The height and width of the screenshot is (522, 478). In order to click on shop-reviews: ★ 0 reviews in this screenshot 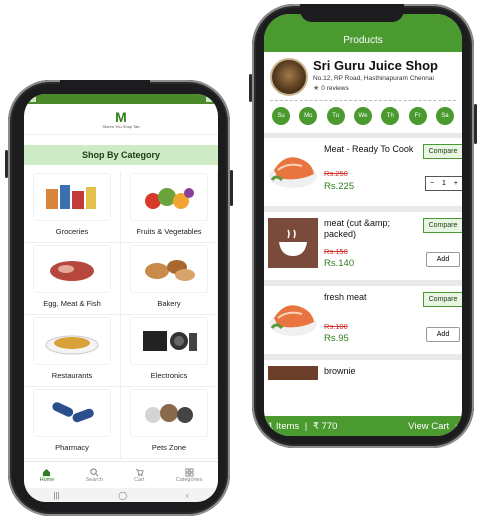, I will do `click(375, 88)`.